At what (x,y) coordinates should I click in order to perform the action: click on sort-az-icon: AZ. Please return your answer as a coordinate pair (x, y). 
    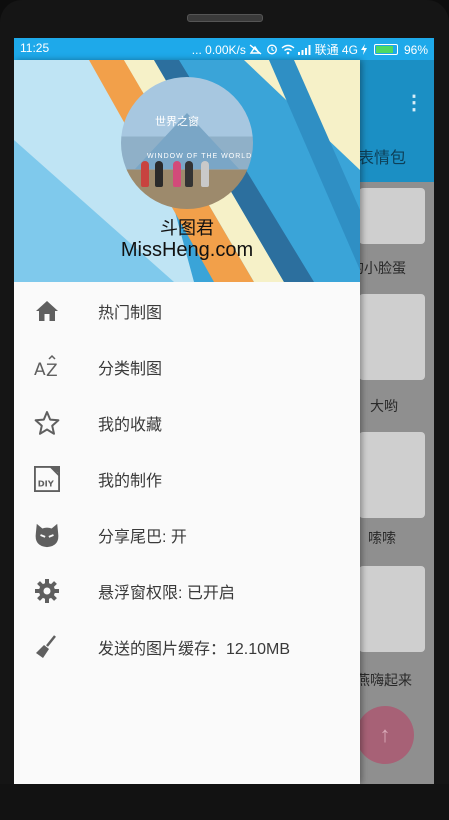
    Looking at the image, I should click on (47, 367).